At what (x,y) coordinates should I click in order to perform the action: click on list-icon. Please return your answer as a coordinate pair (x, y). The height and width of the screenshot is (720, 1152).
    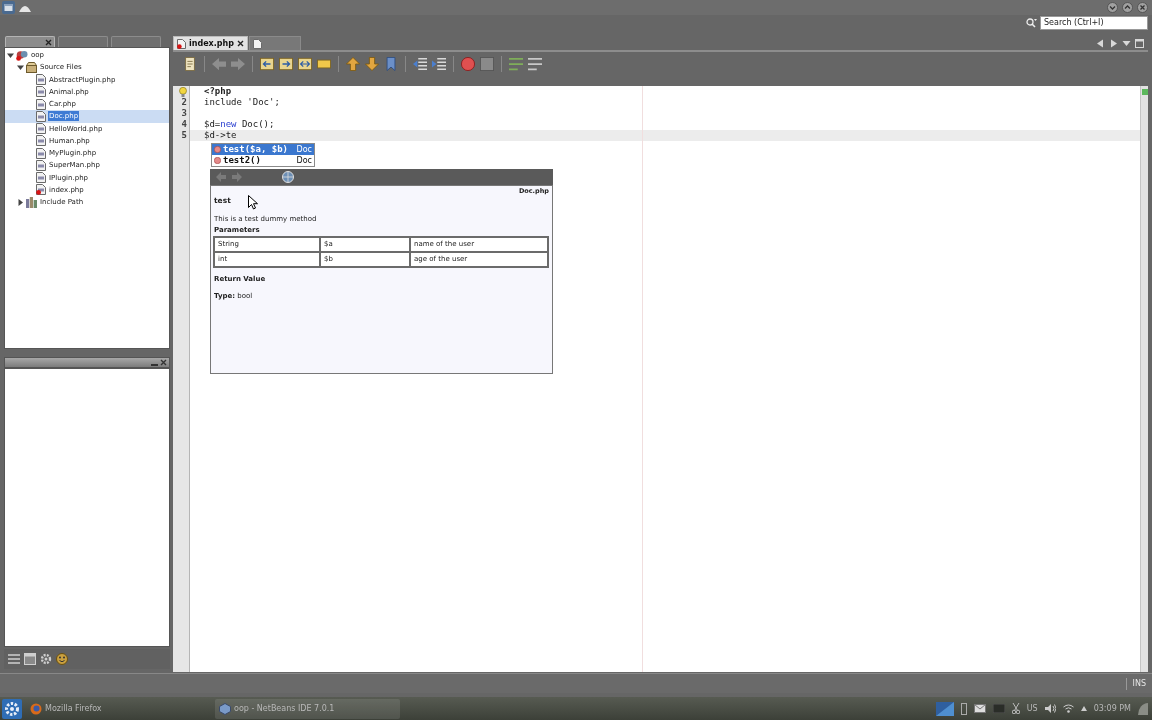
    Looking at the image, I should click on (14, 659).